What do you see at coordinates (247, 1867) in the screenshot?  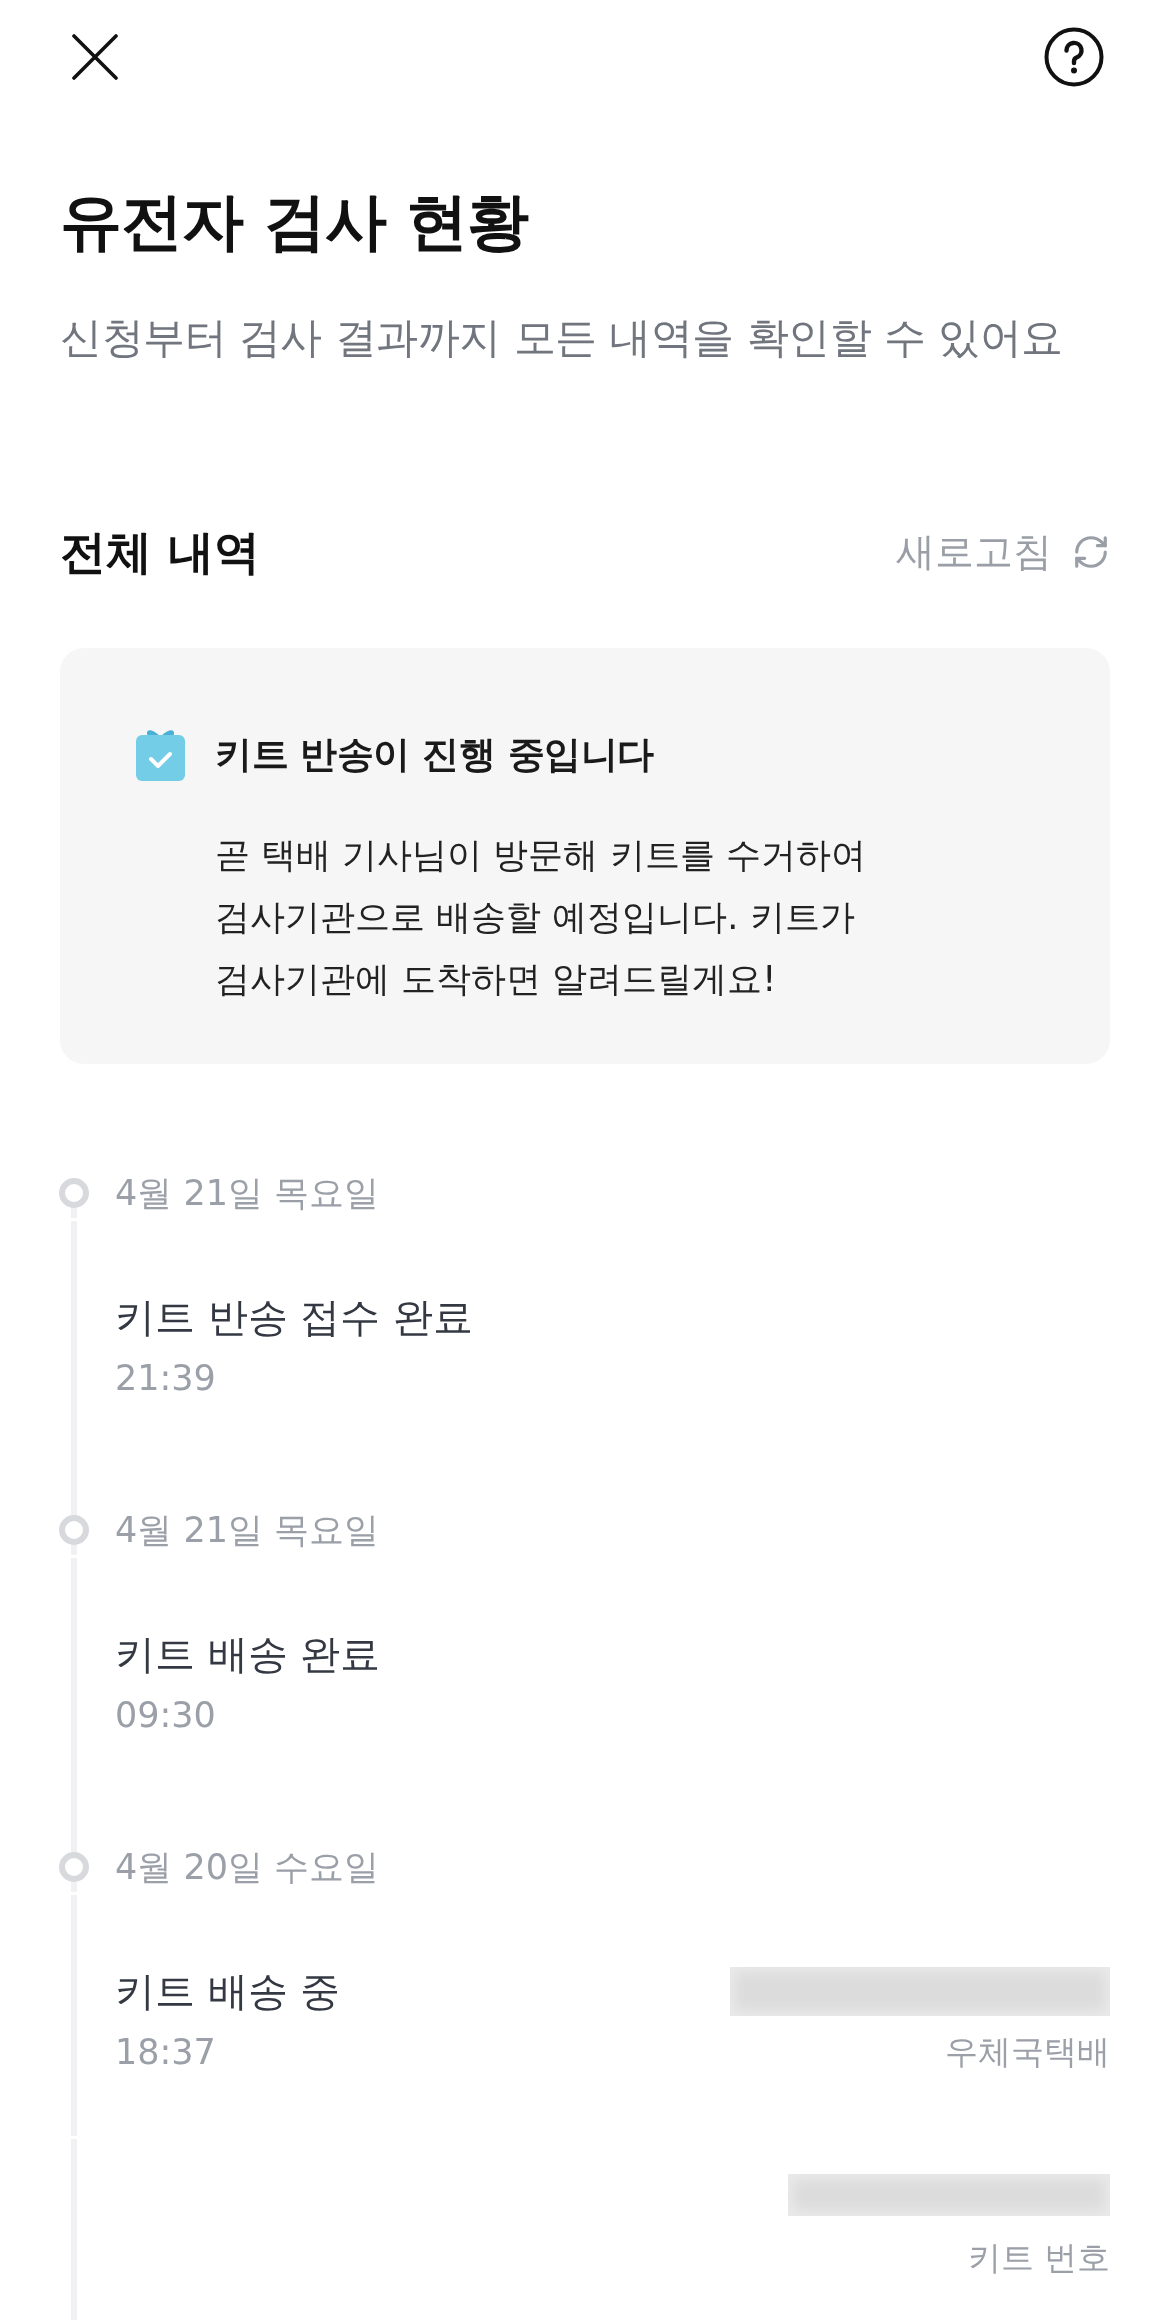 I see `timeline-date: 4월 20일 수요일` at bounding box center [247, 1867].